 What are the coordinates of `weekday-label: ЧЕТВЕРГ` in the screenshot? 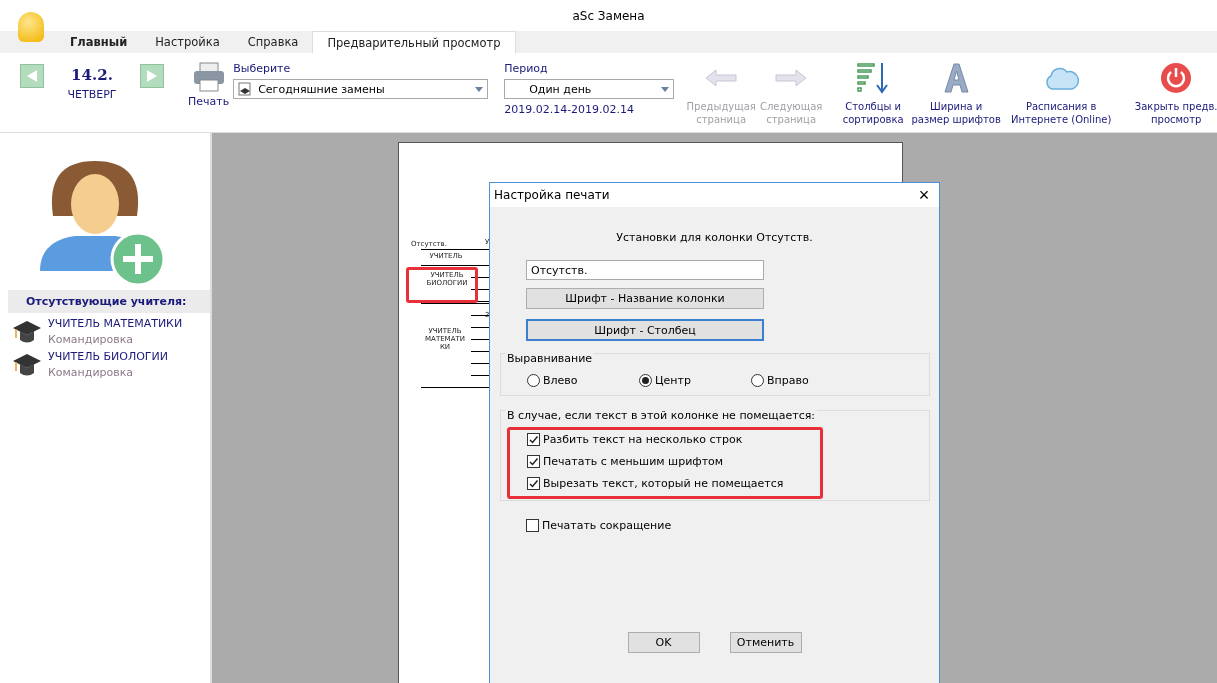 It's located at (92, 94).